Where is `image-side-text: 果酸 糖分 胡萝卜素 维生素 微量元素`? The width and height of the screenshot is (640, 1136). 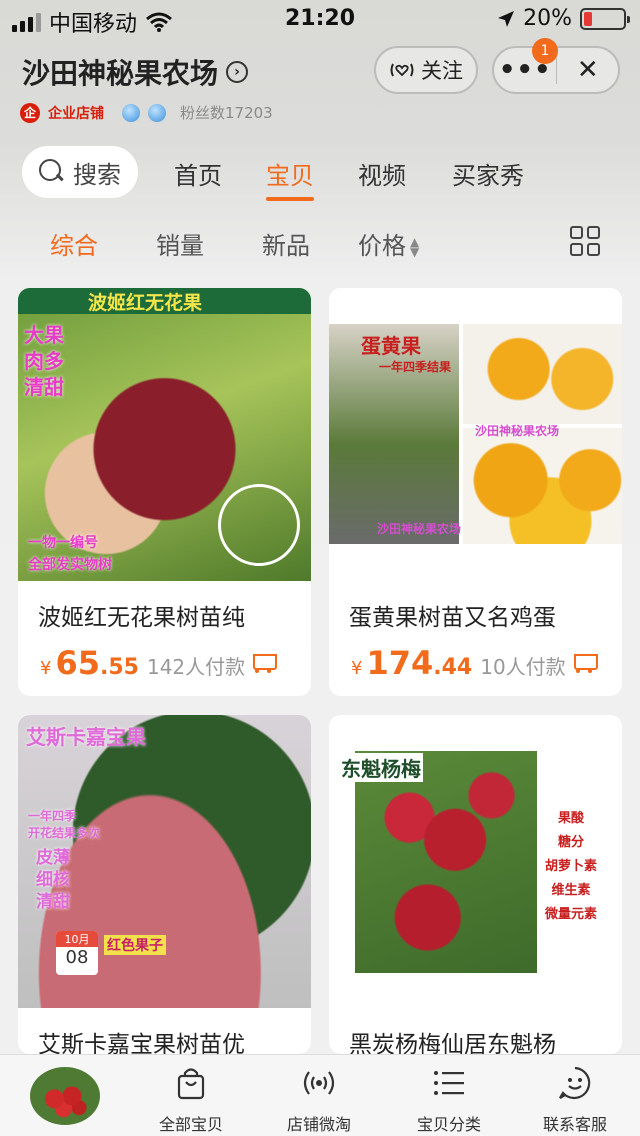
image-side-text: 果酸 糖分 胡萝卜素 维生素 微量元素 is located at coordinates (571, 866).